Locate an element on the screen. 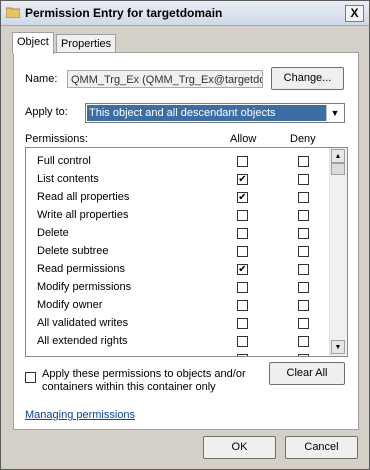 The image size is (370, 470). permission-name: Write all properties is located at coordinates (83, 215).